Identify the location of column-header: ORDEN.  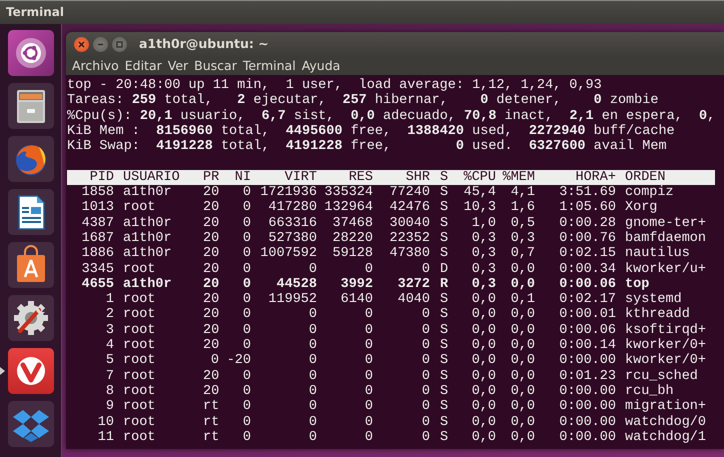
(645, 177).